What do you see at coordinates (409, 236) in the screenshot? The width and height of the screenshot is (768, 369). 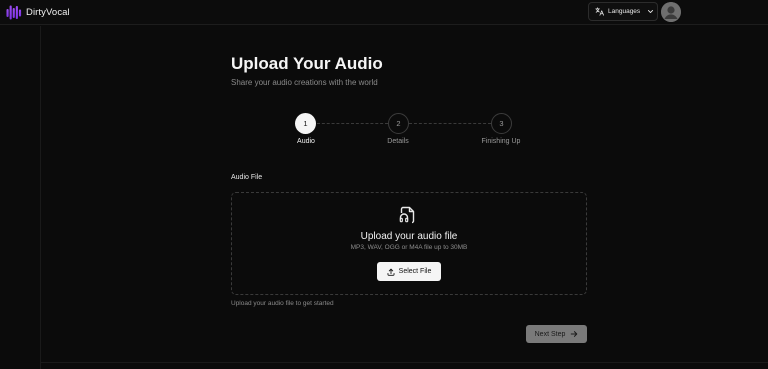 I see `upload-title: Upload your audio file` at bounding box center [409, 236].